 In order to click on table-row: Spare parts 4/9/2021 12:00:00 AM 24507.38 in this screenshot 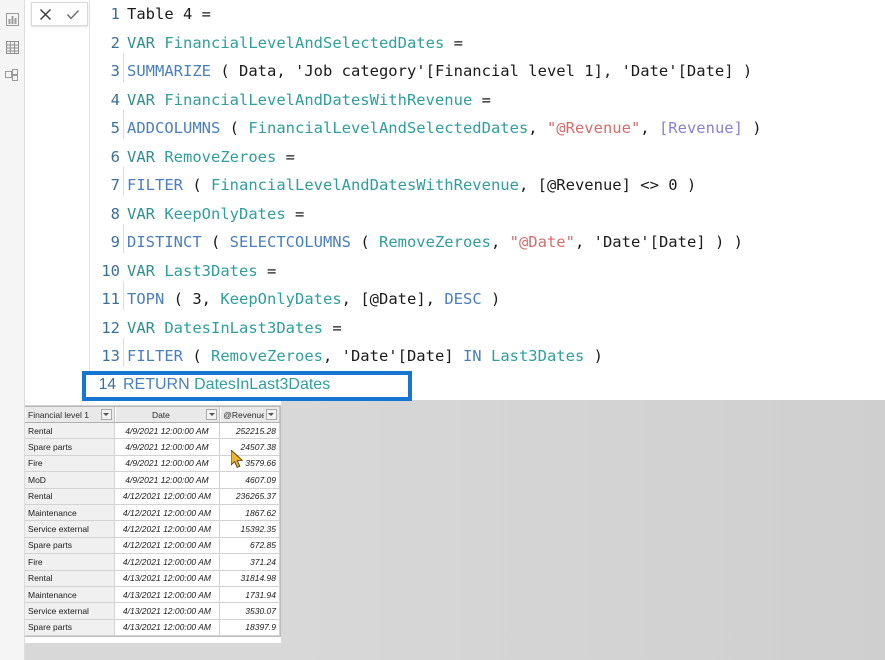, I will do `click(152, 447)`.